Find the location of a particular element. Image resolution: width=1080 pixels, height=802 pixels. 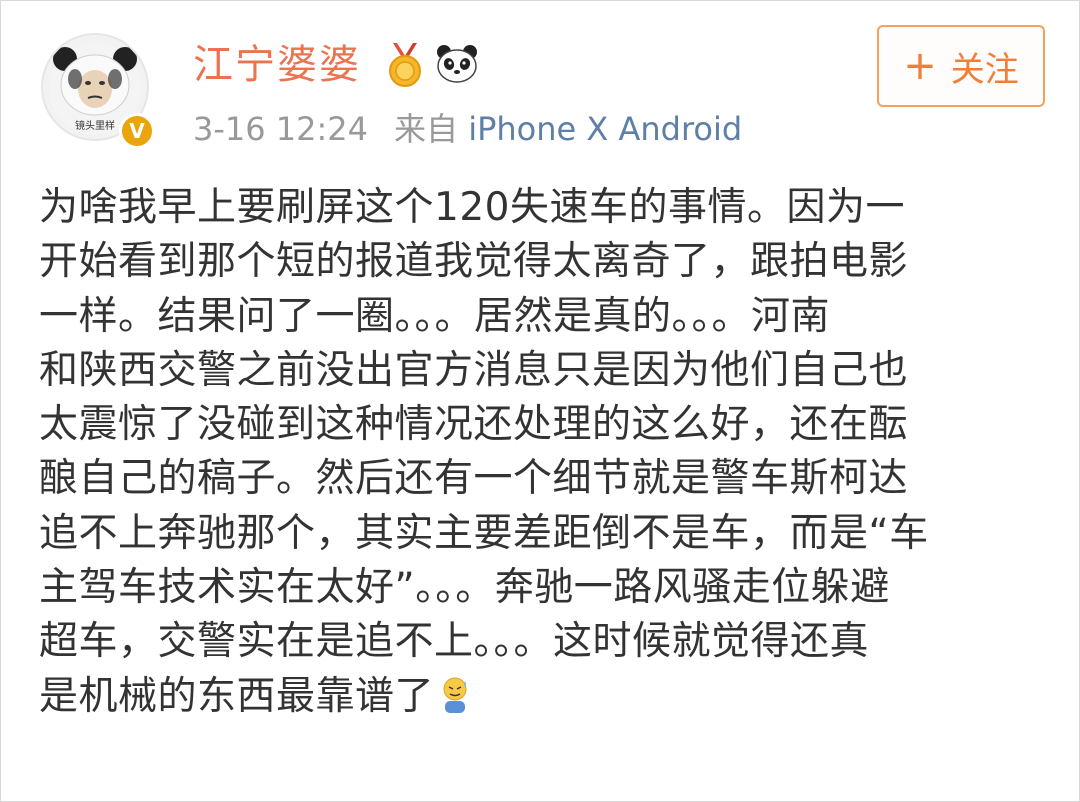

post-line: 和陕西交警之前没出官方消息只是因为他们自己也 is located at coordinates (474, 370).